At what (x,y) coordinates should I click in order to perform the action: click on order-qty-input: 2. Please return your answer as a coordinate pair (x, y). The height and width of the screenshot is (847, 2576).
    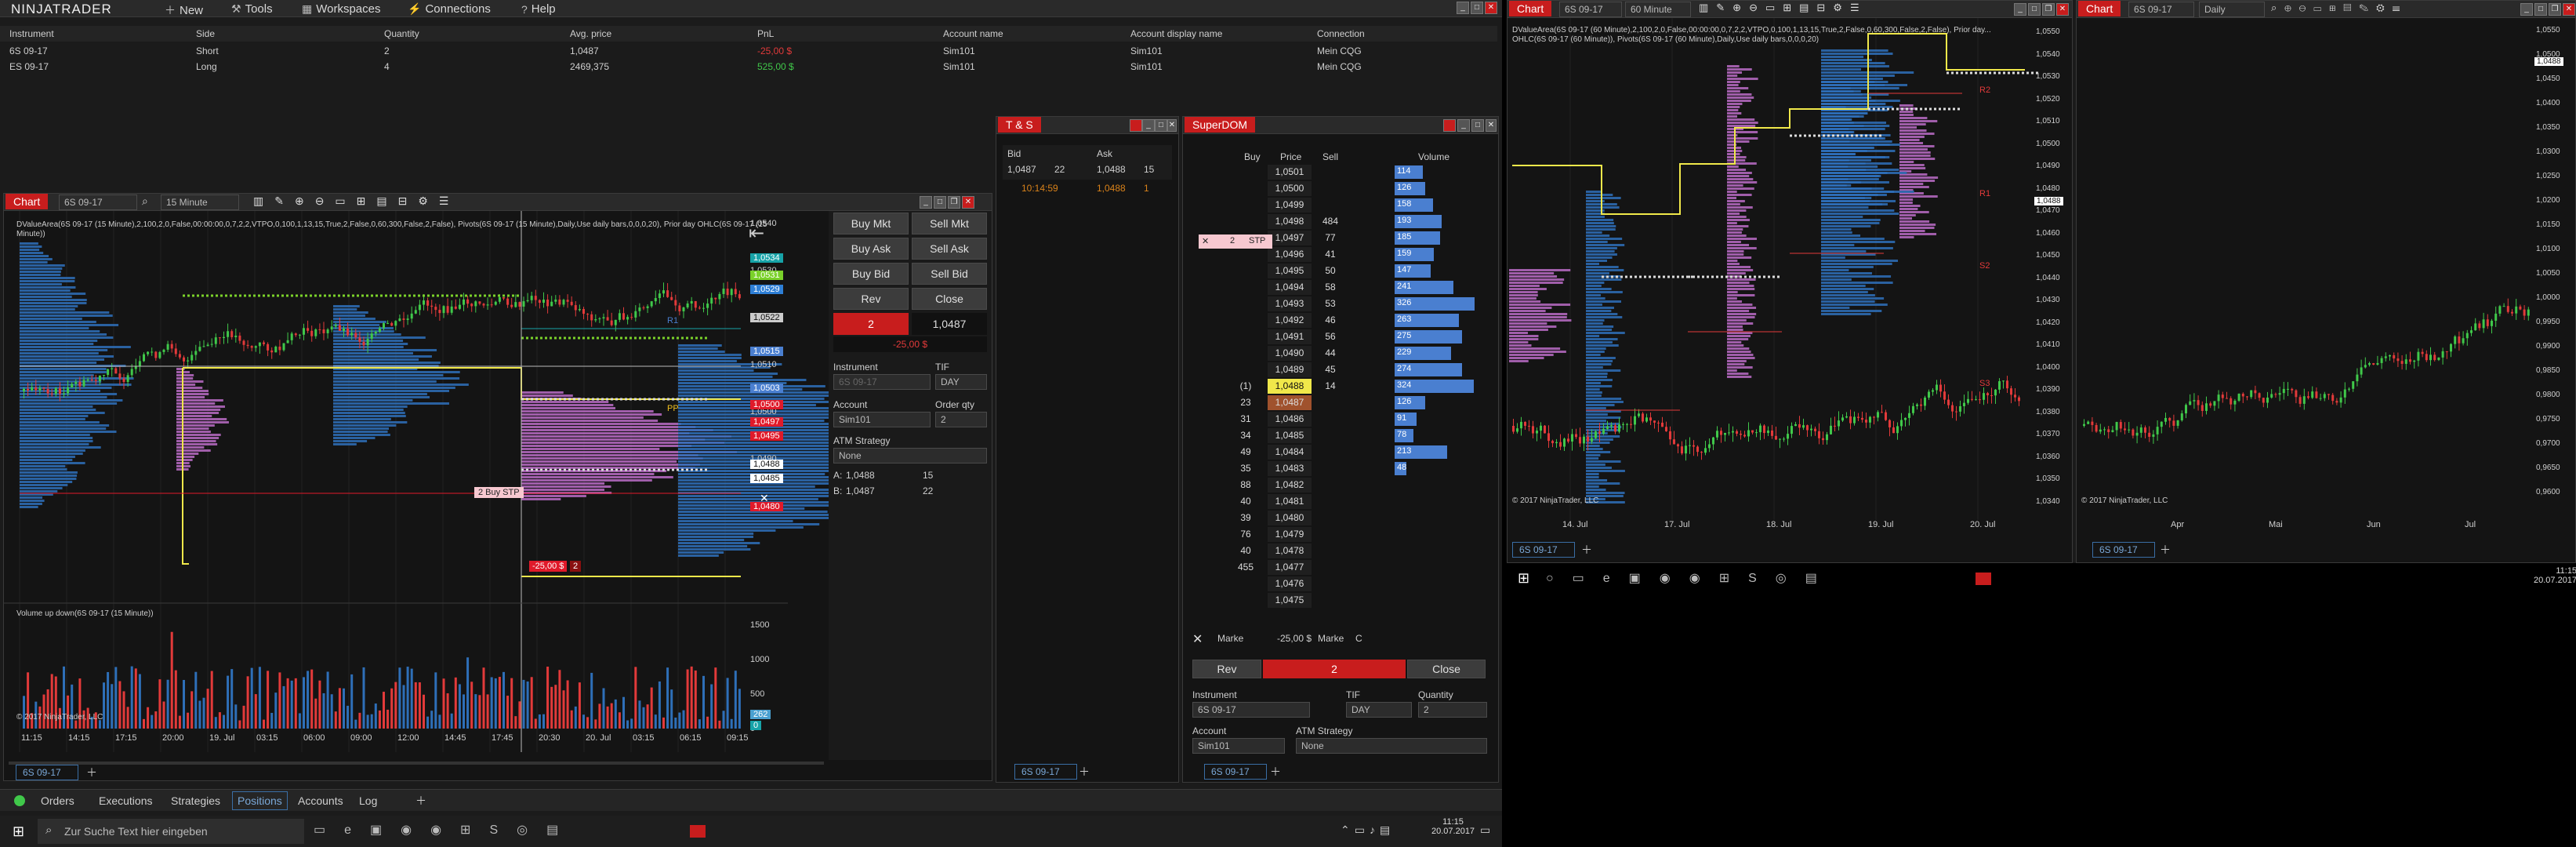
    Looking at the image, I should click on (961, 419).